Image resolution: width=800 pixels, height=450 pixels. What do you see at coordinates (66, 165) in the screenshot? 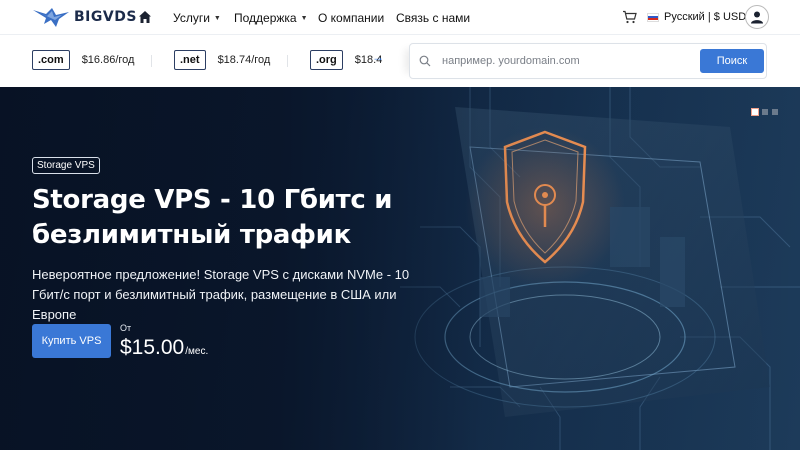
I see `hero-badge: Storage VPS` at bounding box center [66, 165].